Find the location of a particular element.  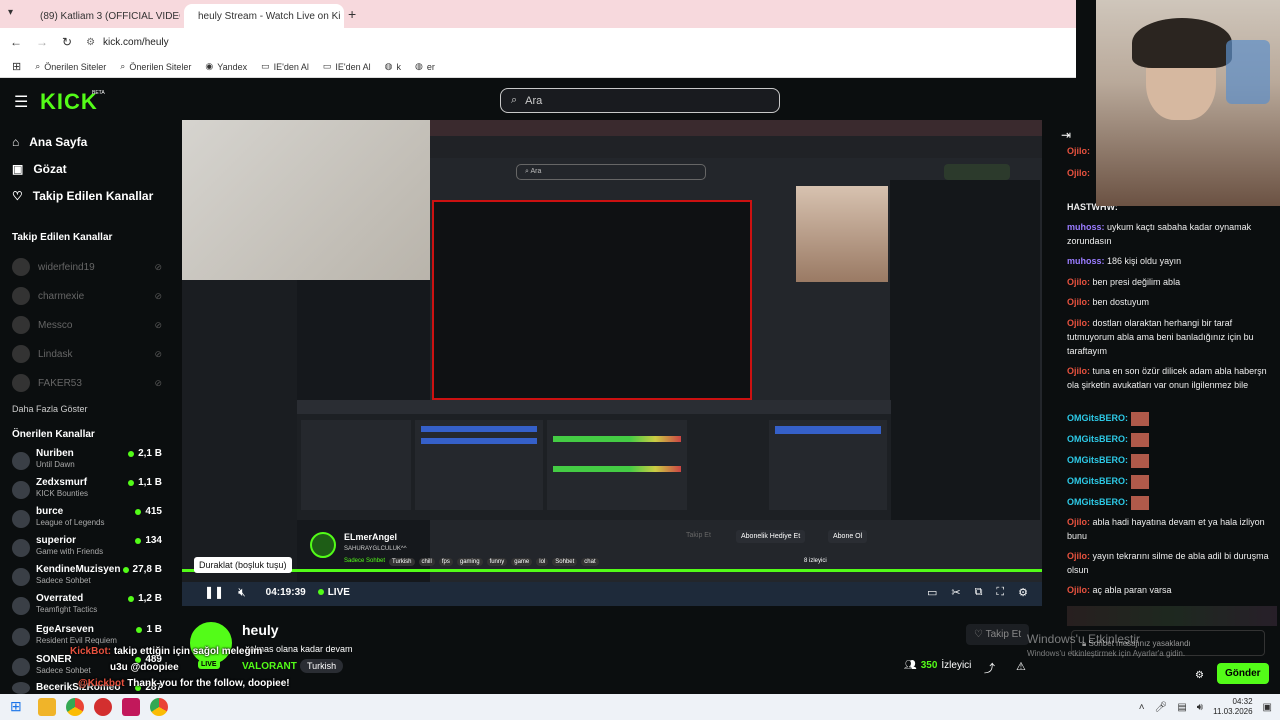

tab-kick: heuly Stream - Watch Live on Ki ✕ is located at coordinates (264, 16).